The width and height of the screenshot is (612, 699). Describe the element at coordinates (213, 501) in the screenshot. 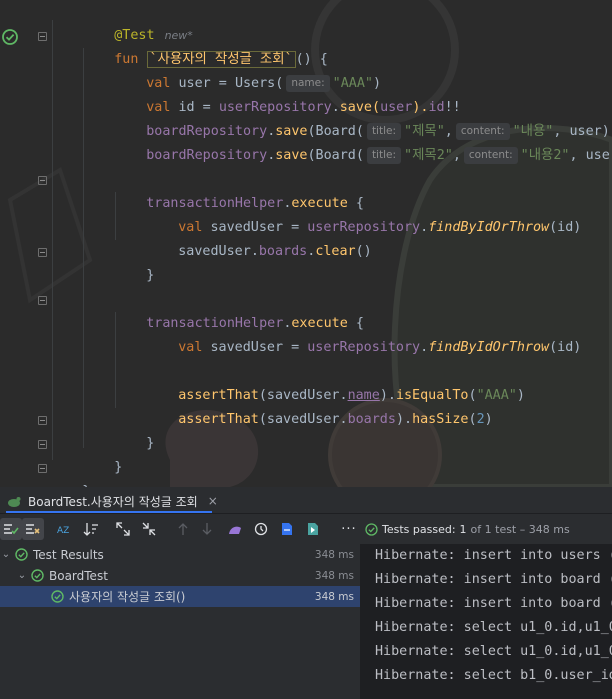

I see `close-icon: ×` at that location.